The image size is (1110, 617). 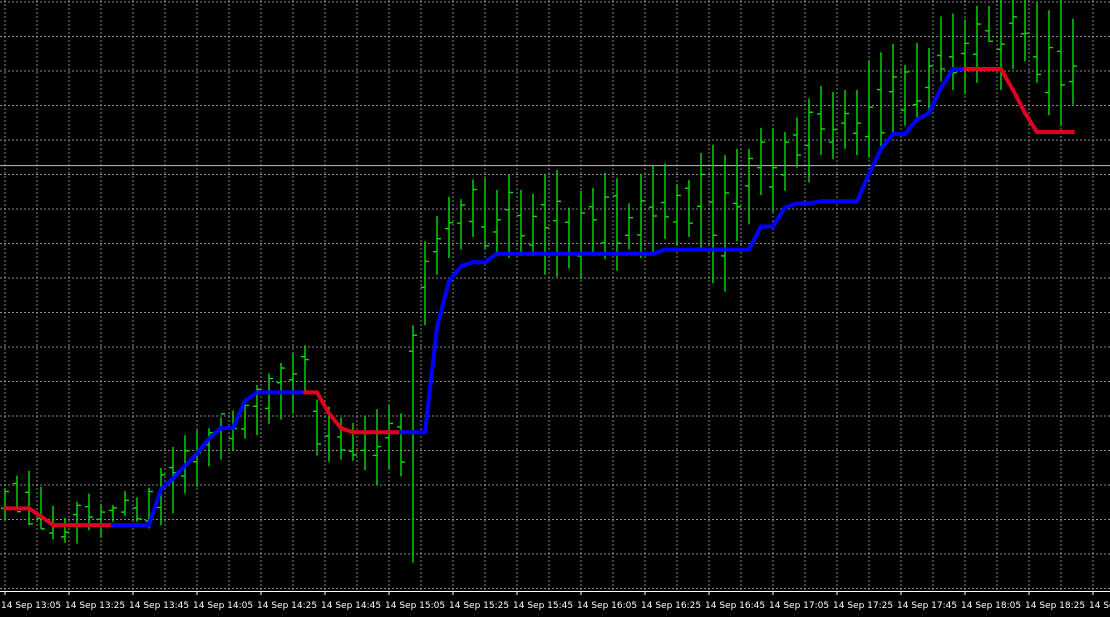 What do you see at coordinates (607, 606) in the screenshot?
I see `time-axis-tick-label: 14 Sep 16:05` at bounding box center [607, 606].